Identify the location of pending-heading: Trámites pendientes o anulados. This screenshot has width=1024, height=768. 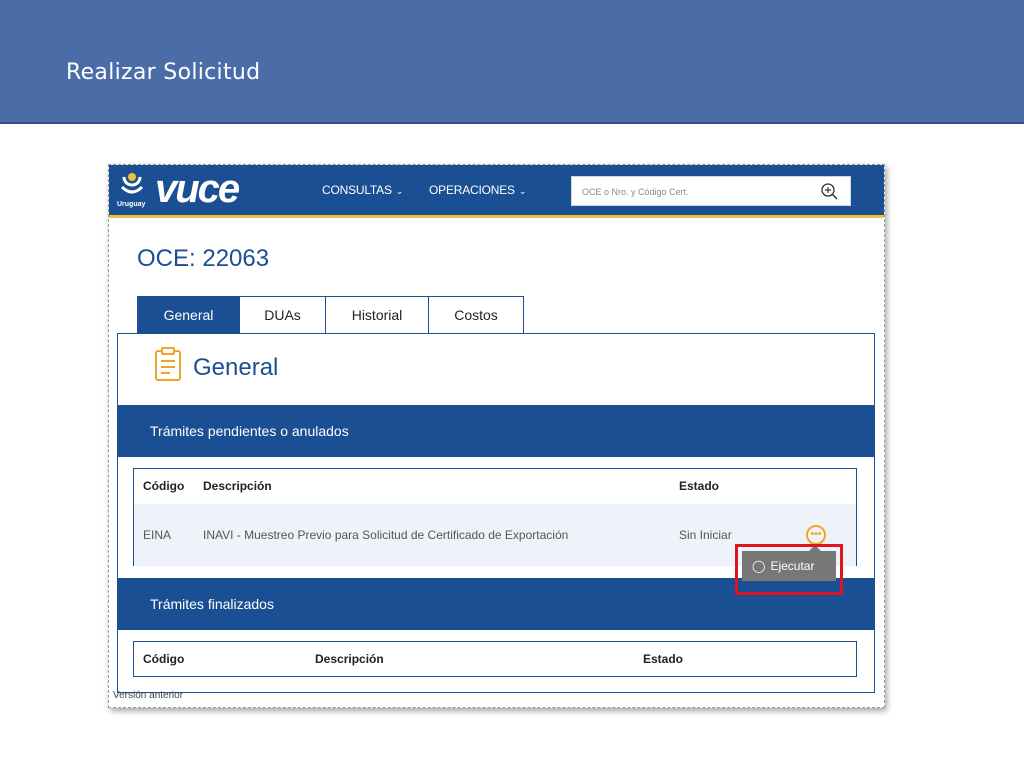
(496, 431).